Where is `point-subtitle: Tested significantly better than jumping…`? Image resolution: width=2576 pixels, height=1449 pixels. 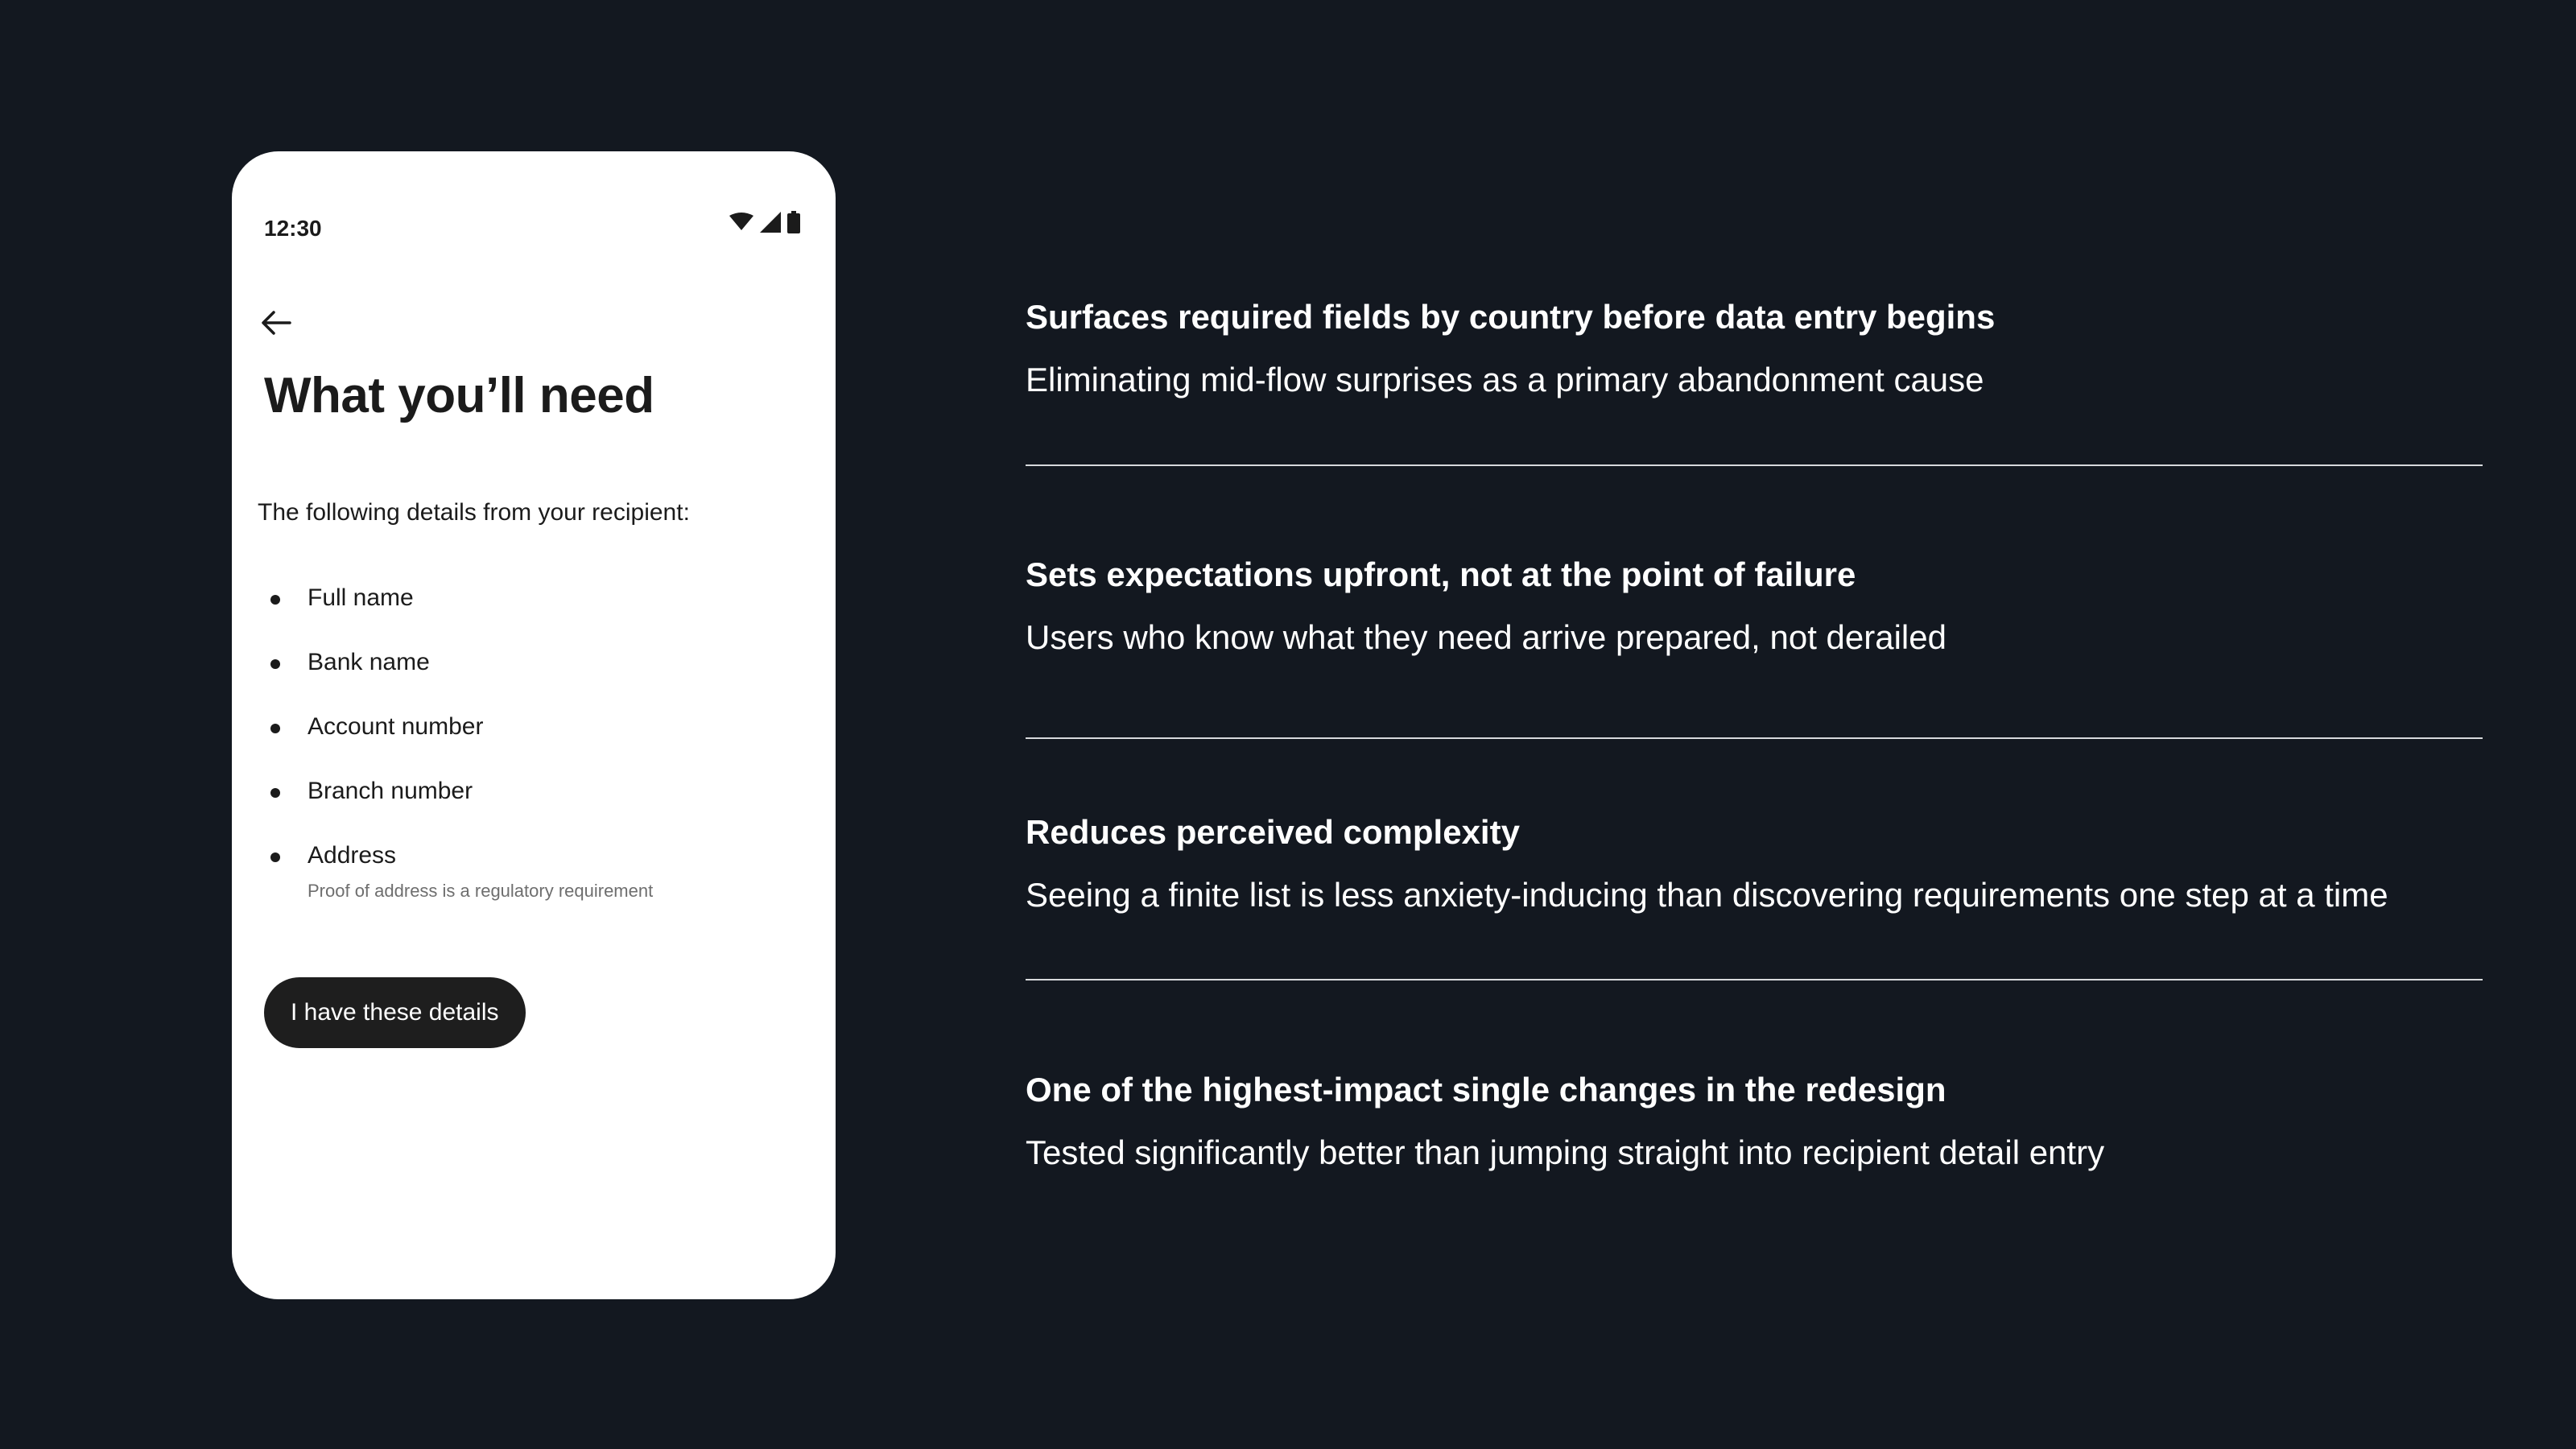 point-subtitle: Tested significantly better than jumping… is located at coordinates (1565, 1152).